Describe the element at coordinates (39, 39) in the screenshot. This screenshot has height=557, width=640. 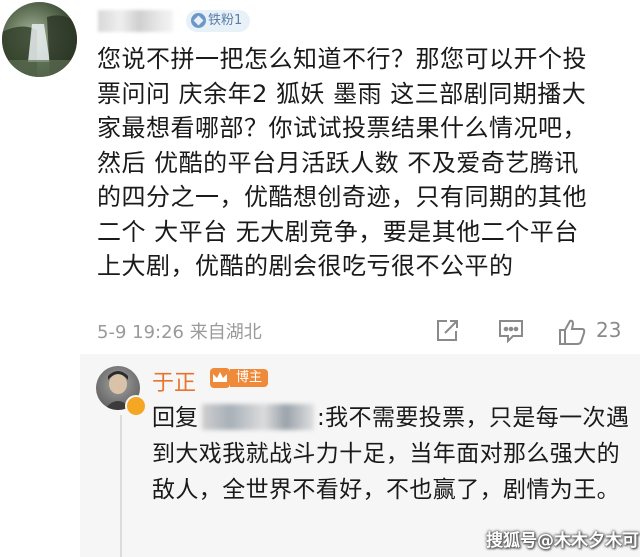
I see `commenter-avatar` at that location.